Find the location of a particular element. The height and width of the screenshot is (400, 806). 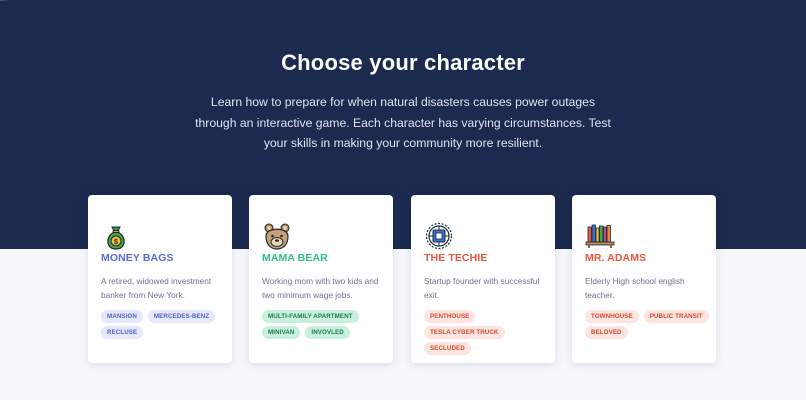

bookshelf-icon is located at coordinates (600, 236).